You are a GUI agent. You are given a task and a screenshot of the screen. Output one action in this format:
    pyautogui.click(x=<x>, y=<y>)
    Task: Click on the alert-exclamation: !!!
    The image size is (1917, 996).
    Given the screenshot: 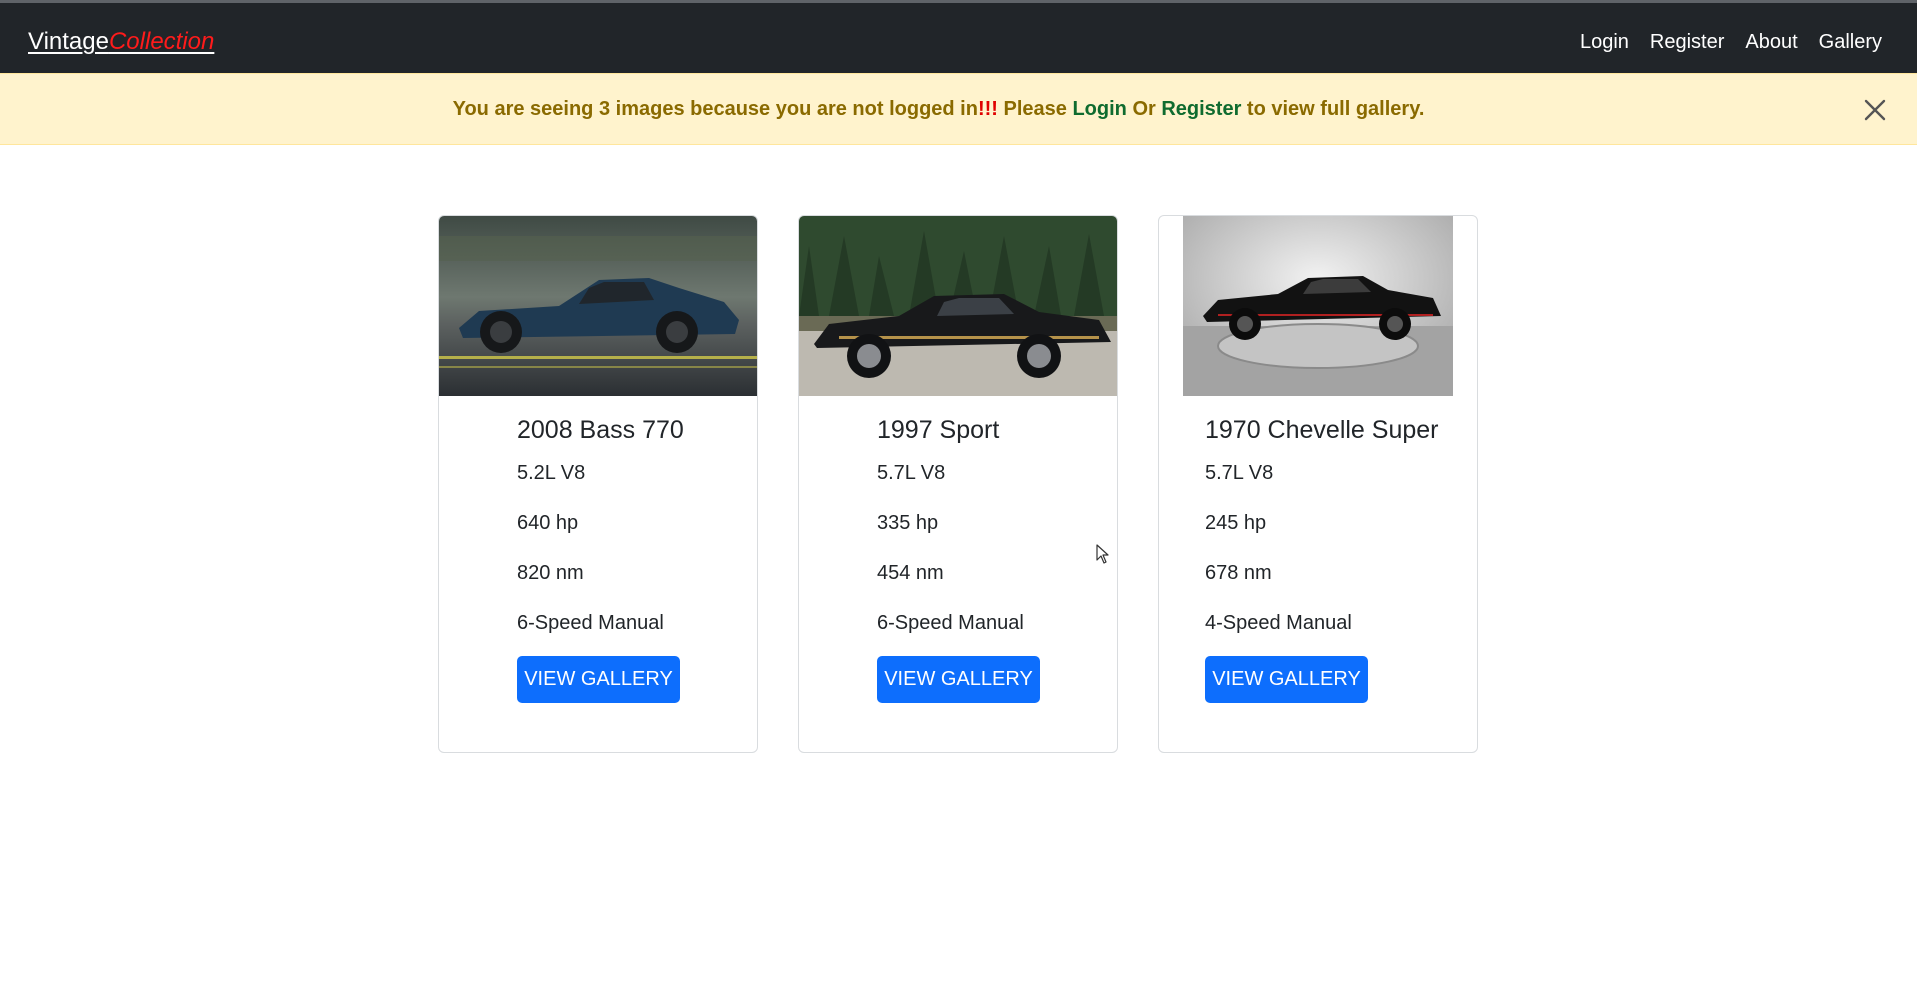 What is the action you would take?
    pyautogui.click(x=987, y=109)
    